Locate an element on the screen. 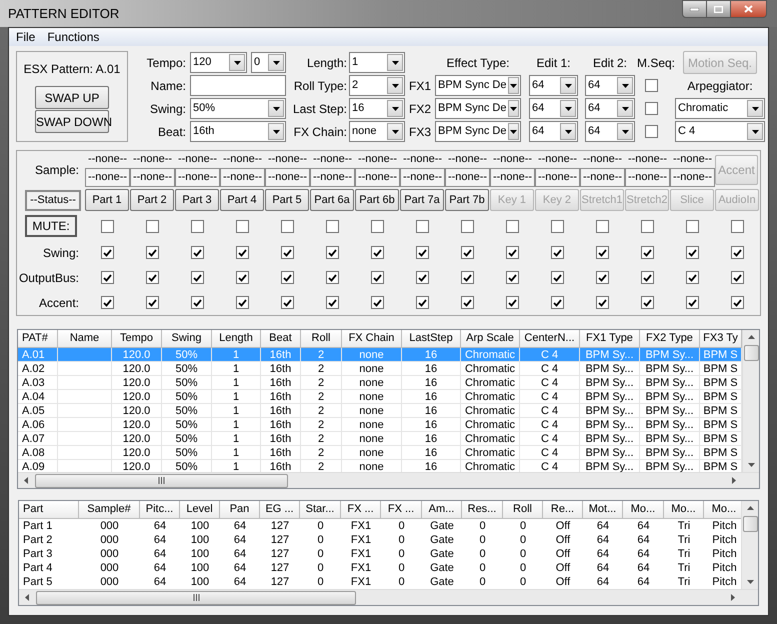  column-header: Sample# is located at coordinates (109, 510).